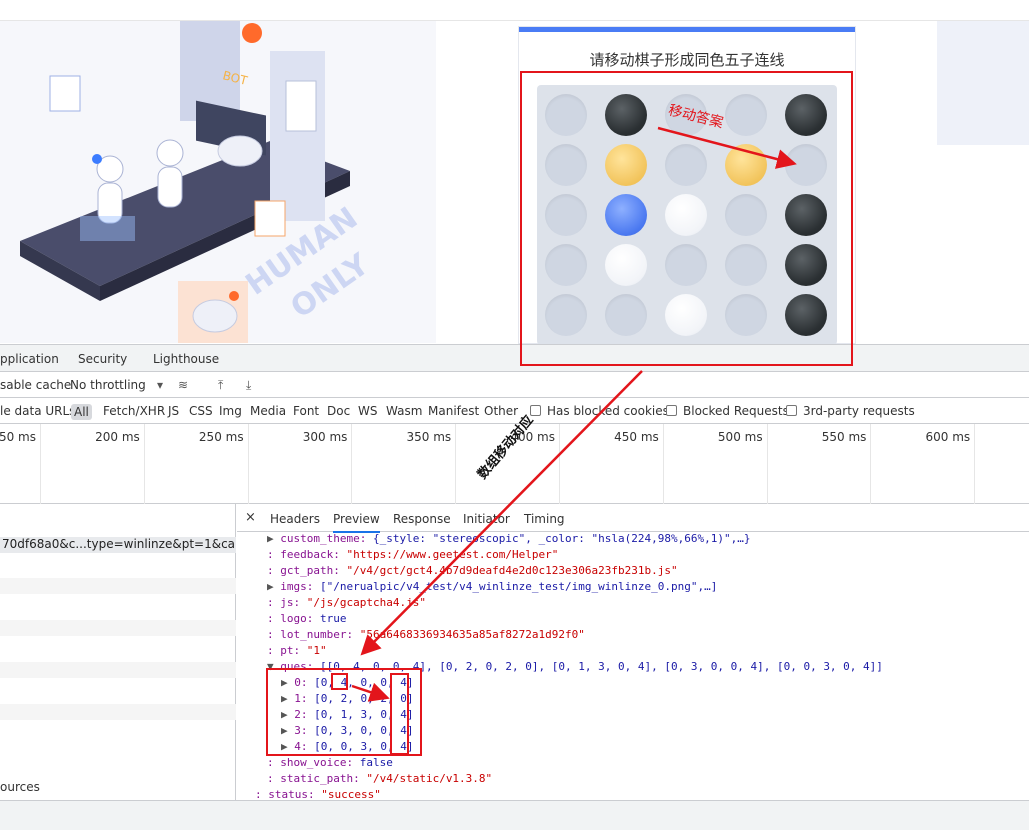 This screenshot has width=1029, height=830. What do you see at coordinates (370, 692) in the screenshot?
I see `array-move-arrow` at bounding box center [370, 692].